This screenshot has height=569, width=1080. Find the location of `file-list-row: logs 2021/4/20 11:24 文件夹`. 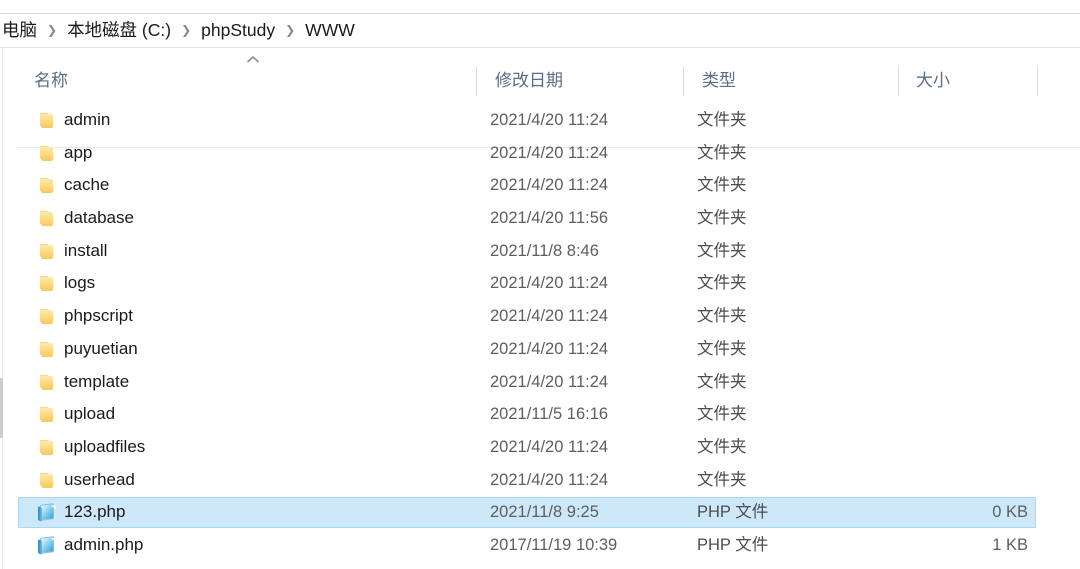

file-list-row: logs 2021/4/20 11:24 文件夹 is located at coordinates (540, 283).